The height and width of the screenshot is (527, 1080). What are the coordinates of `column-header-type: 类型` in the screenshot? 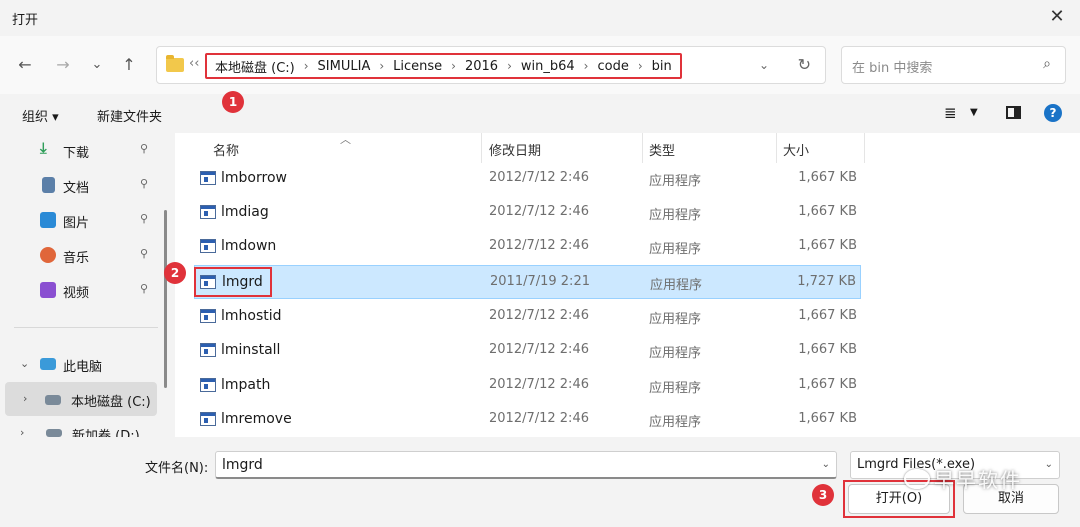 It's located at (713, 148).